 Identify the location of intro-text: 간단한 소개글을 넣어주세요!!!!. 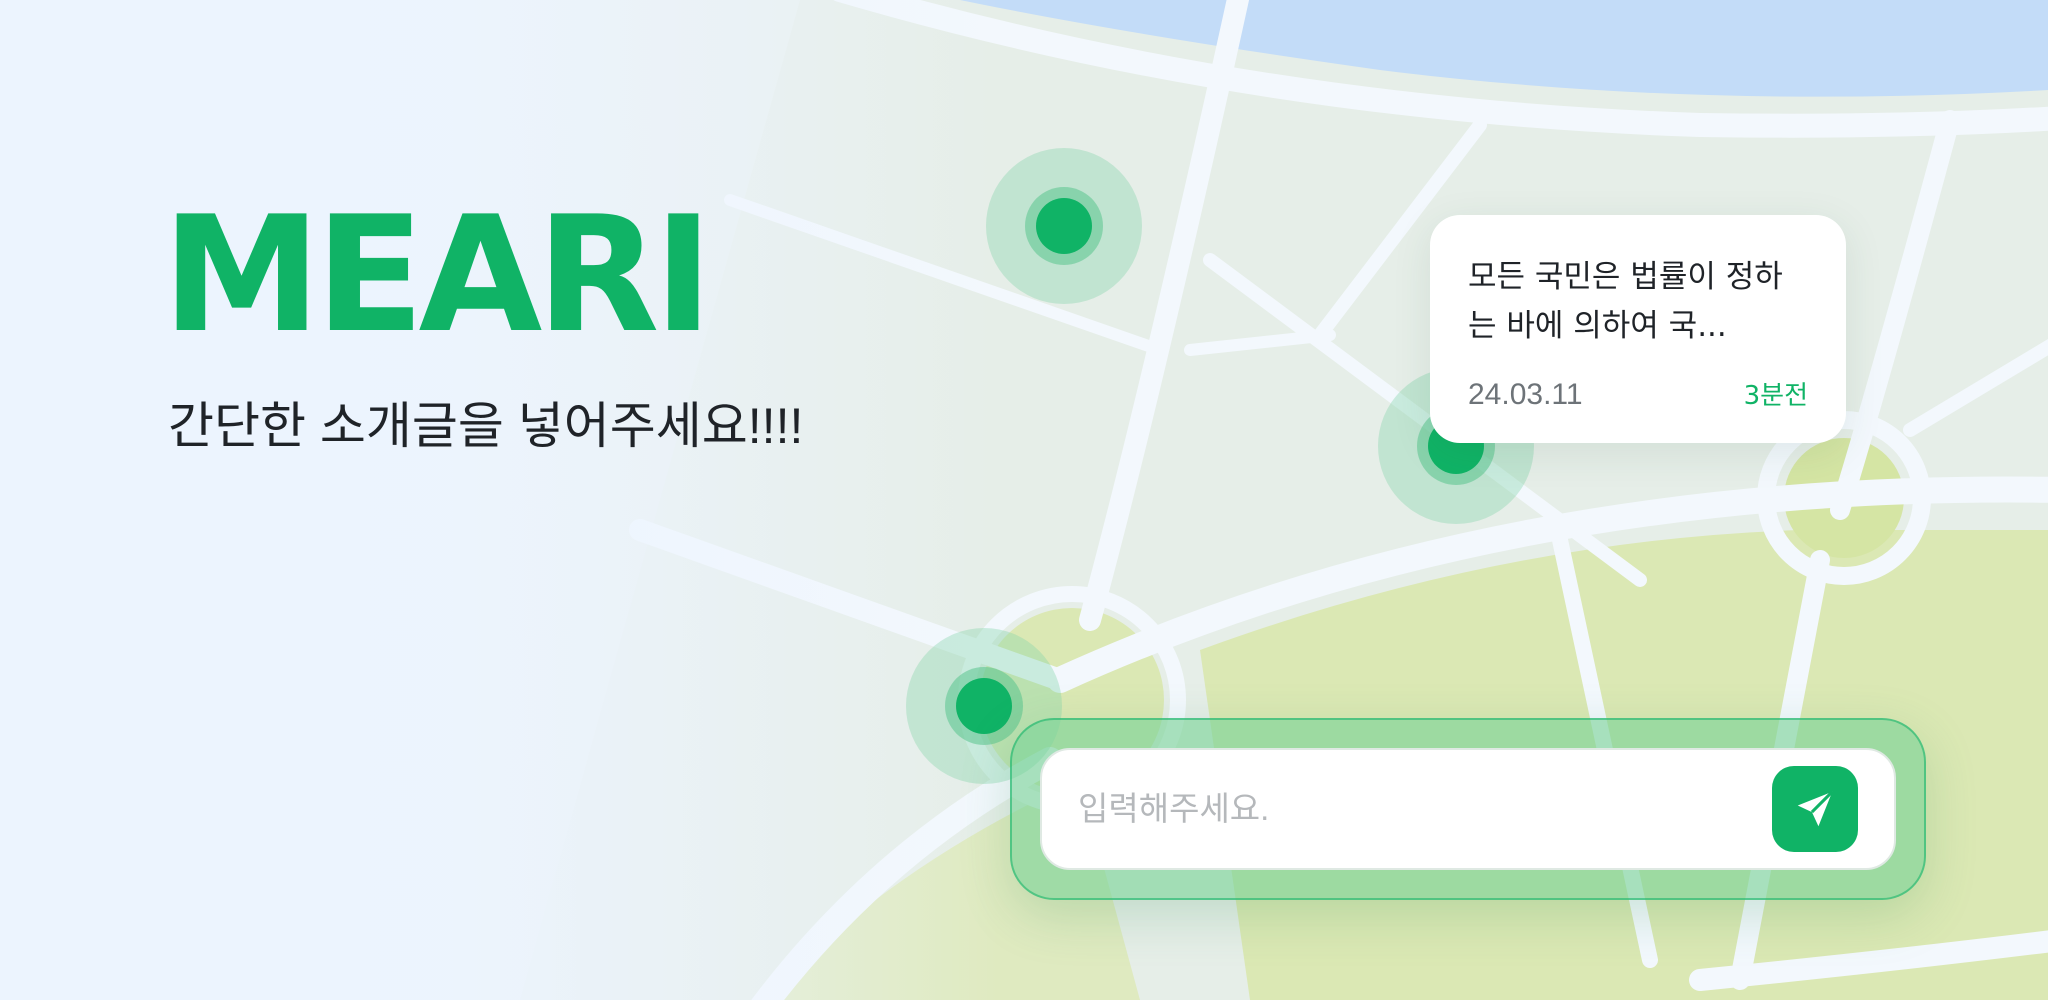
(486, 426).